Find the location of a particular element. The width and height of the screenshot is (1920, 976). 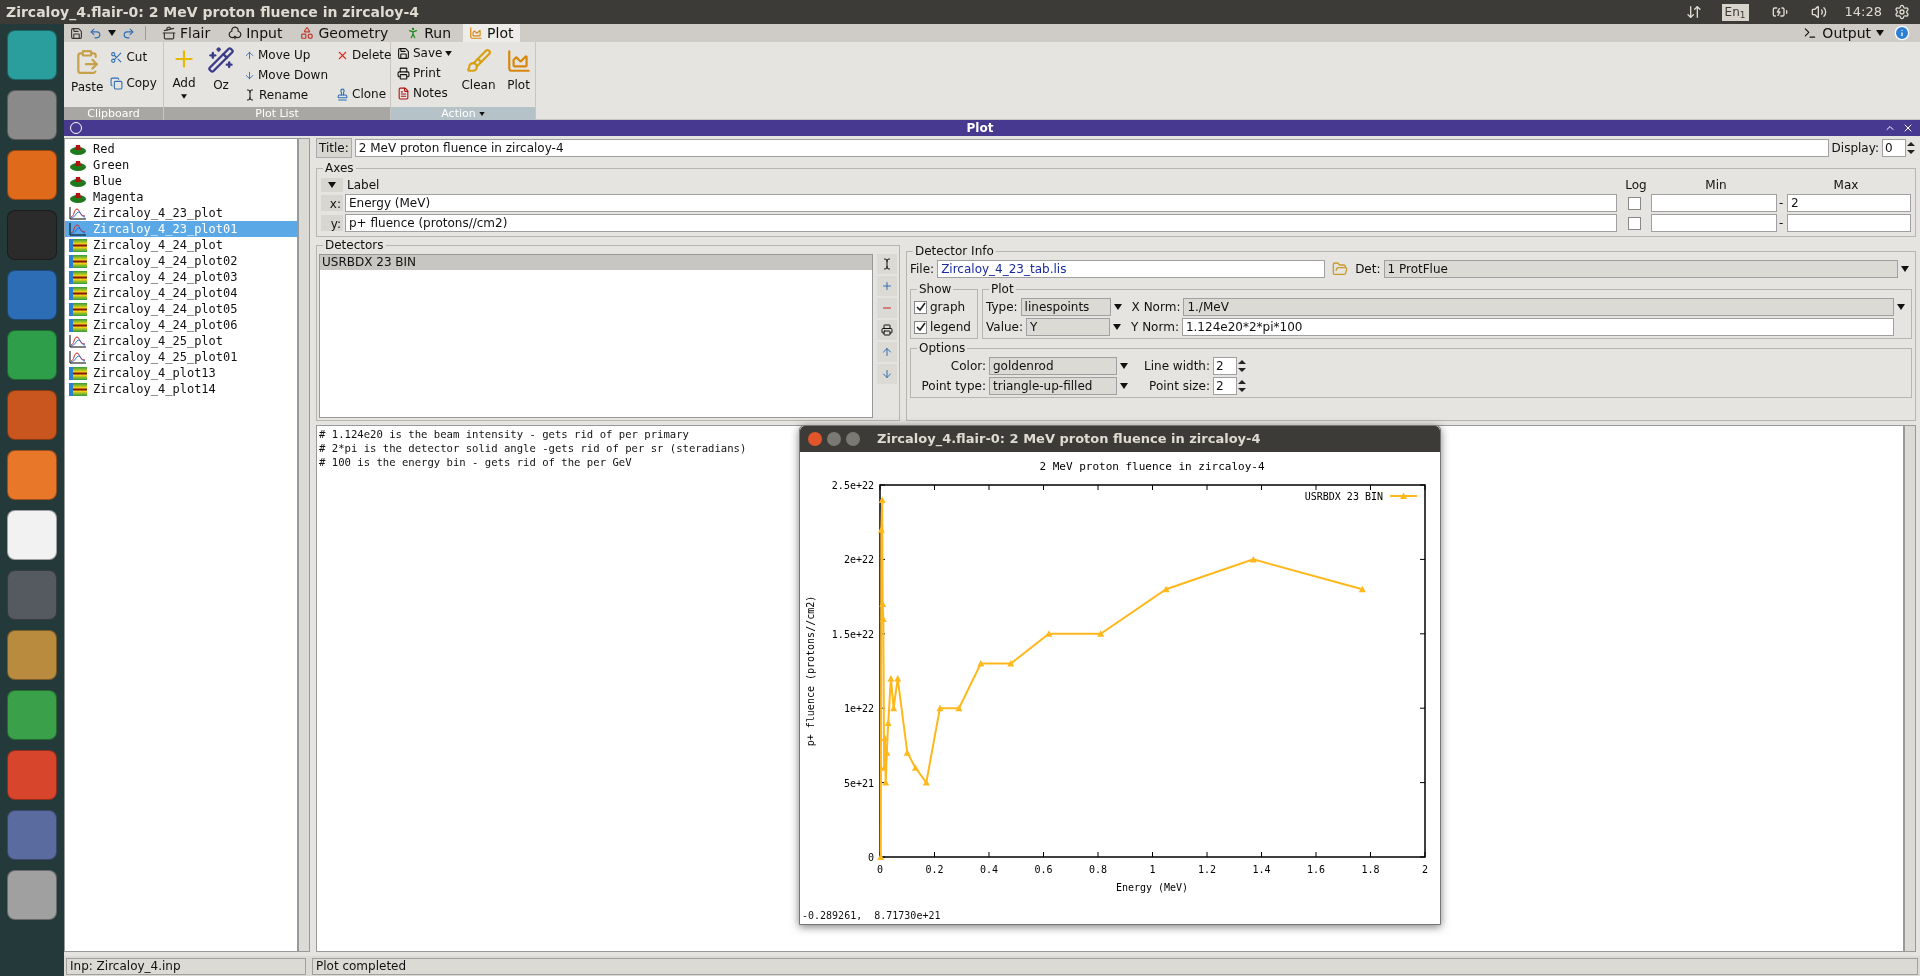

dropdown-field: 1 ProtFlue is located at coordinates (1640, 269).